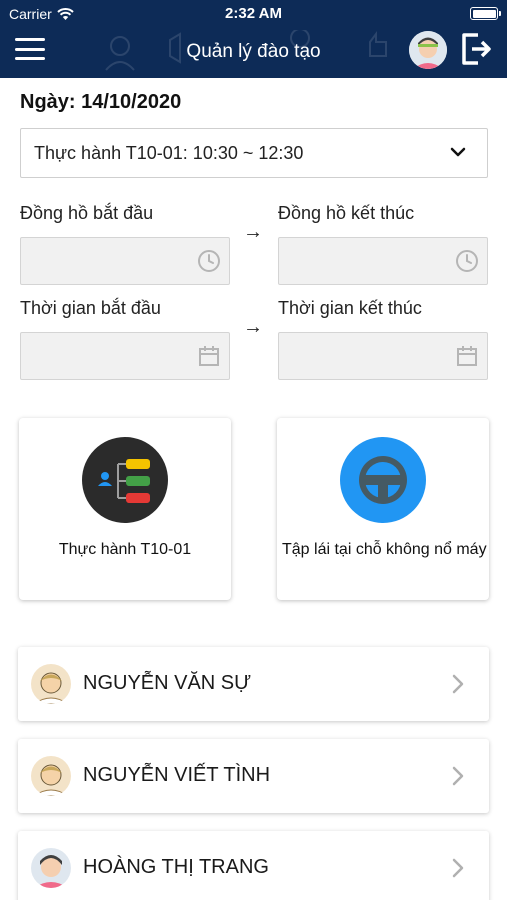 This screenshot has height=900, width=507. I want to click on steering-wheel-icon, so click(383, 480).